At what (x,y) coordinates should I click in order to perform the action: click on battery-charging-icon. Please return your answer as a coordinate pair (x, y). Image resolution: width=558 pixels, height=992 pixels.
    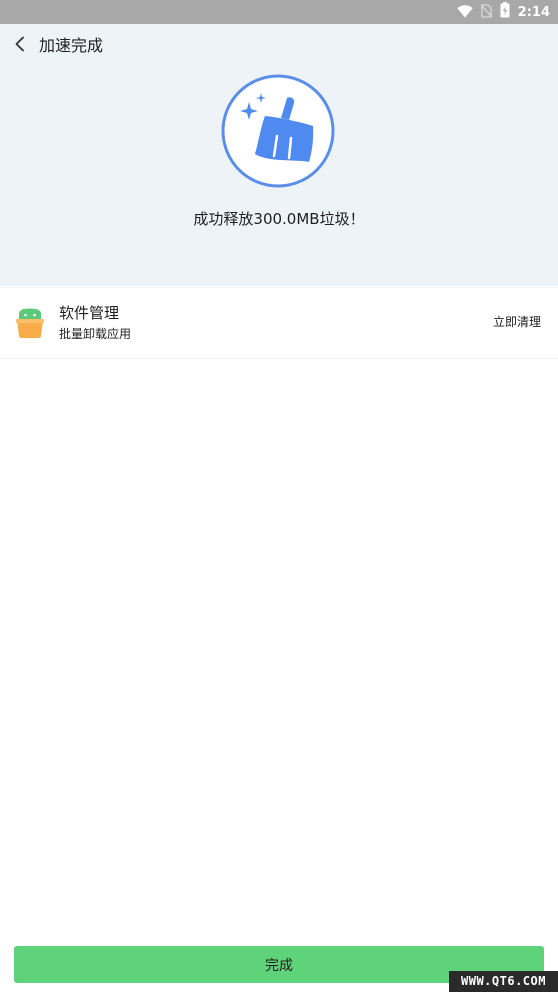
    Looking at the image, I should click on (505, 12).